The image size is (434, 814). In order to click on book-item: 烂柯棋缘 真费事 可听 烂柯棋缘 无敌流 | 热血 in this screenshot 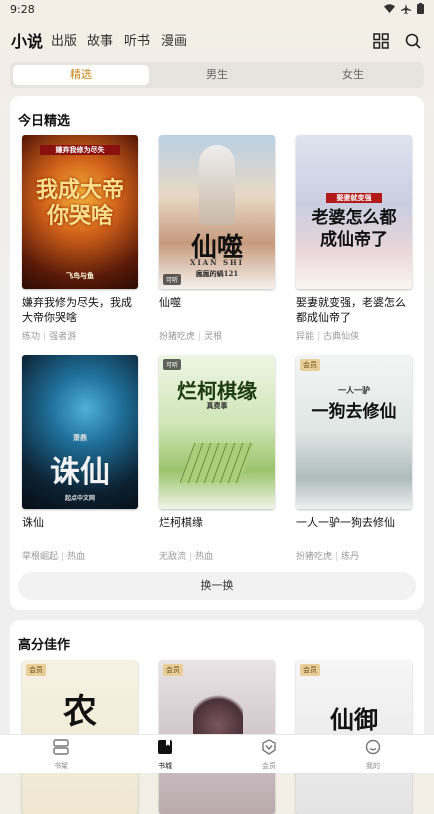, I will do `click(217, 458)`.